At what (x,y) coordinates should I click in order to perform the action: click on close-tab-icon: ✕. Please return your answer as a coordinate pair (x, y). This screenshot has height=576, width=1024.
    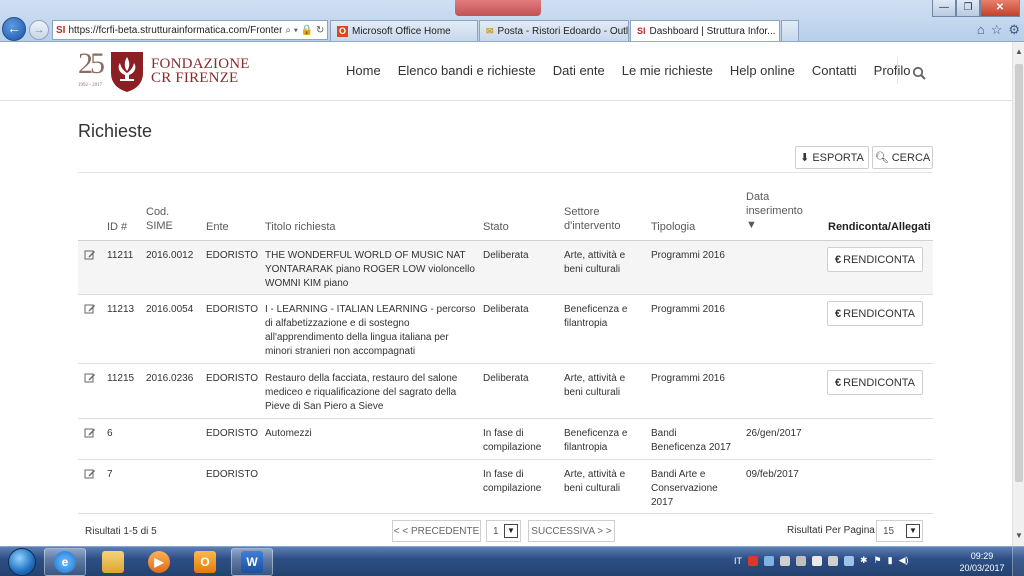
    Looking at the image, I should click on (777, 31).